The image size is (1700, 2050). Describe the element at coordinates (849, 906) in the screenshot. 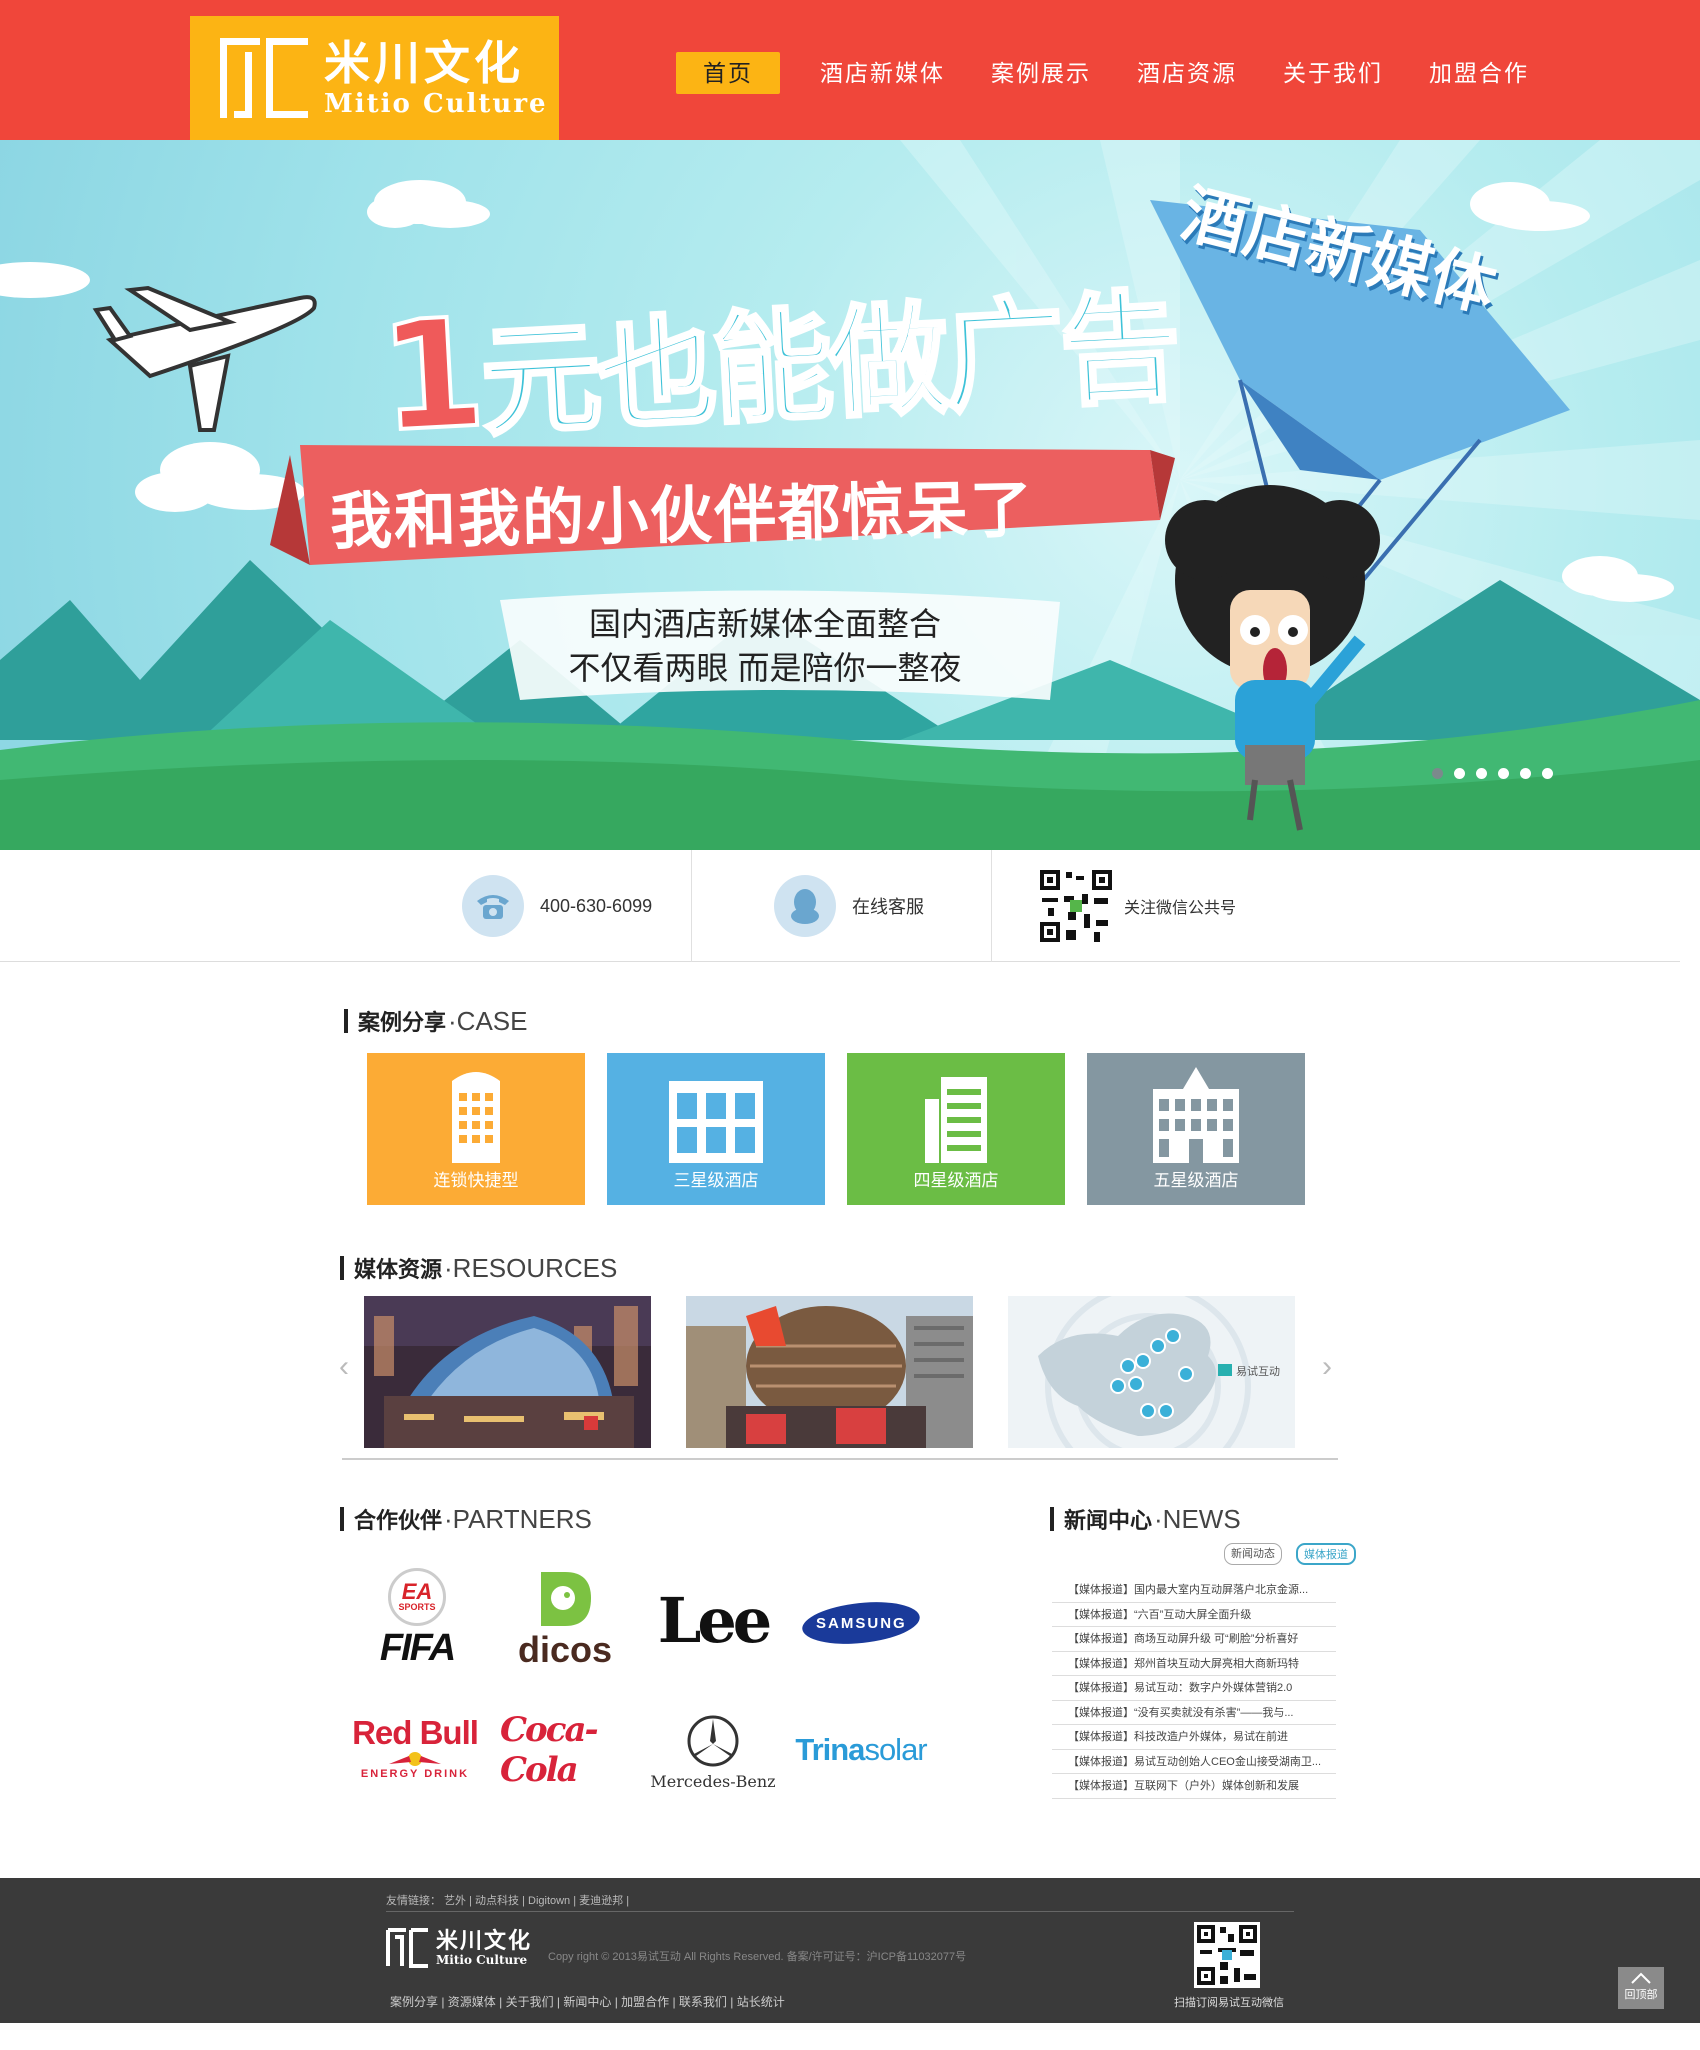

I see `online-service-contact: 在线客服` at that location.